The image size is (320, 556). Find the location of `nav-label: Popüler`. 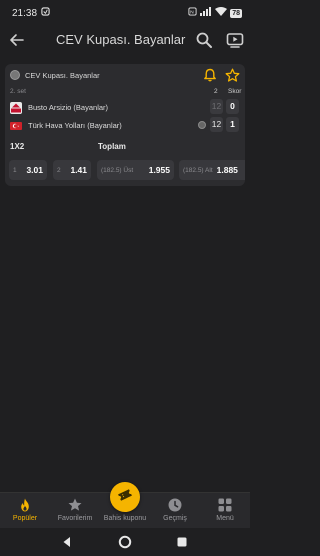

nav-label: Popüler is located at coordinates (25, 518).